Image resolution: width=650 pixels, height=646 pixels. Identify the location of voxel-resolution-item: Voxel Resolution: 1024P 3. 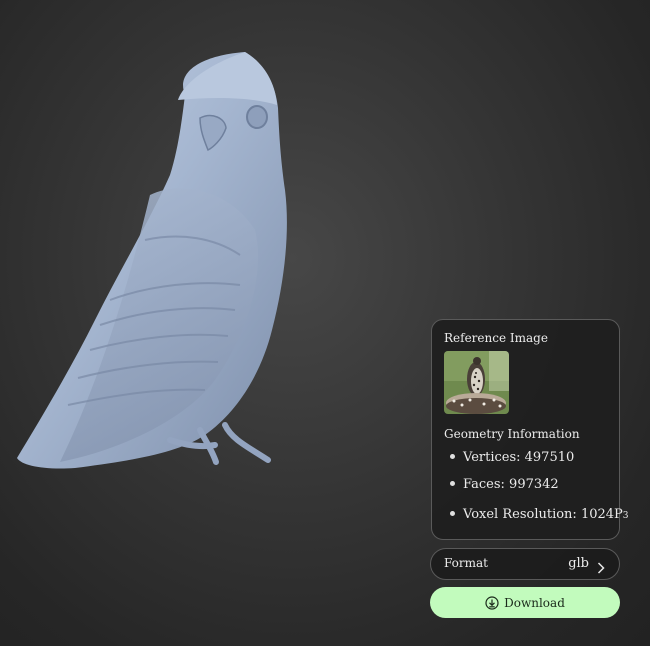
(539, 514).